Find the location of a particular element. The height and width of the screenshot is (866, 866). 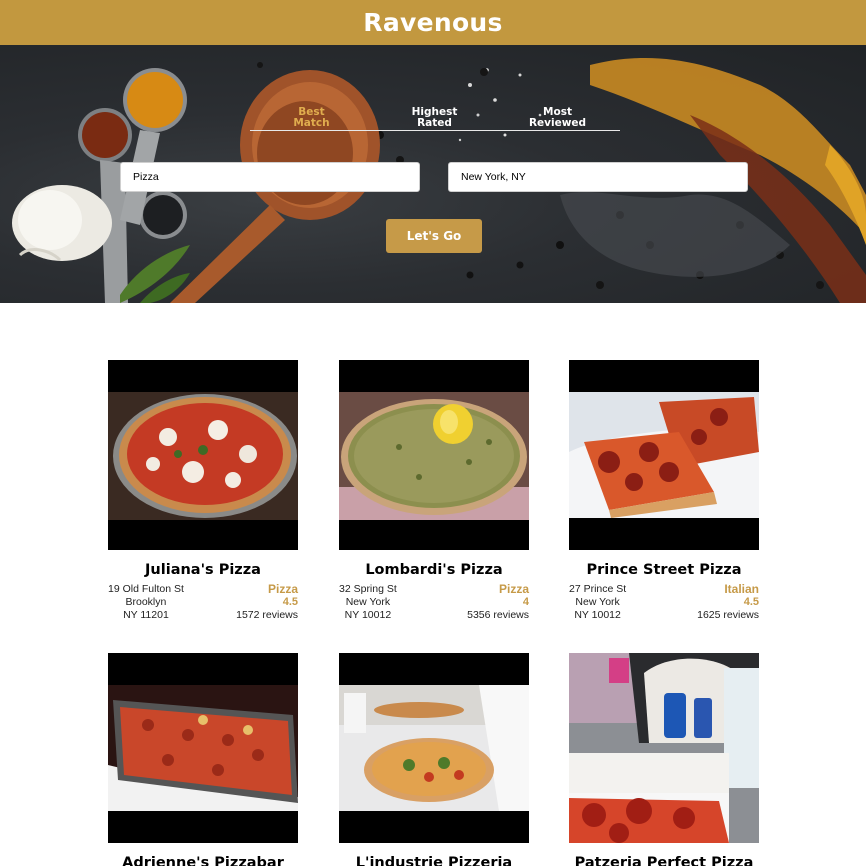

pepperoni-square-slice-image is located at coordinates (664, 455).